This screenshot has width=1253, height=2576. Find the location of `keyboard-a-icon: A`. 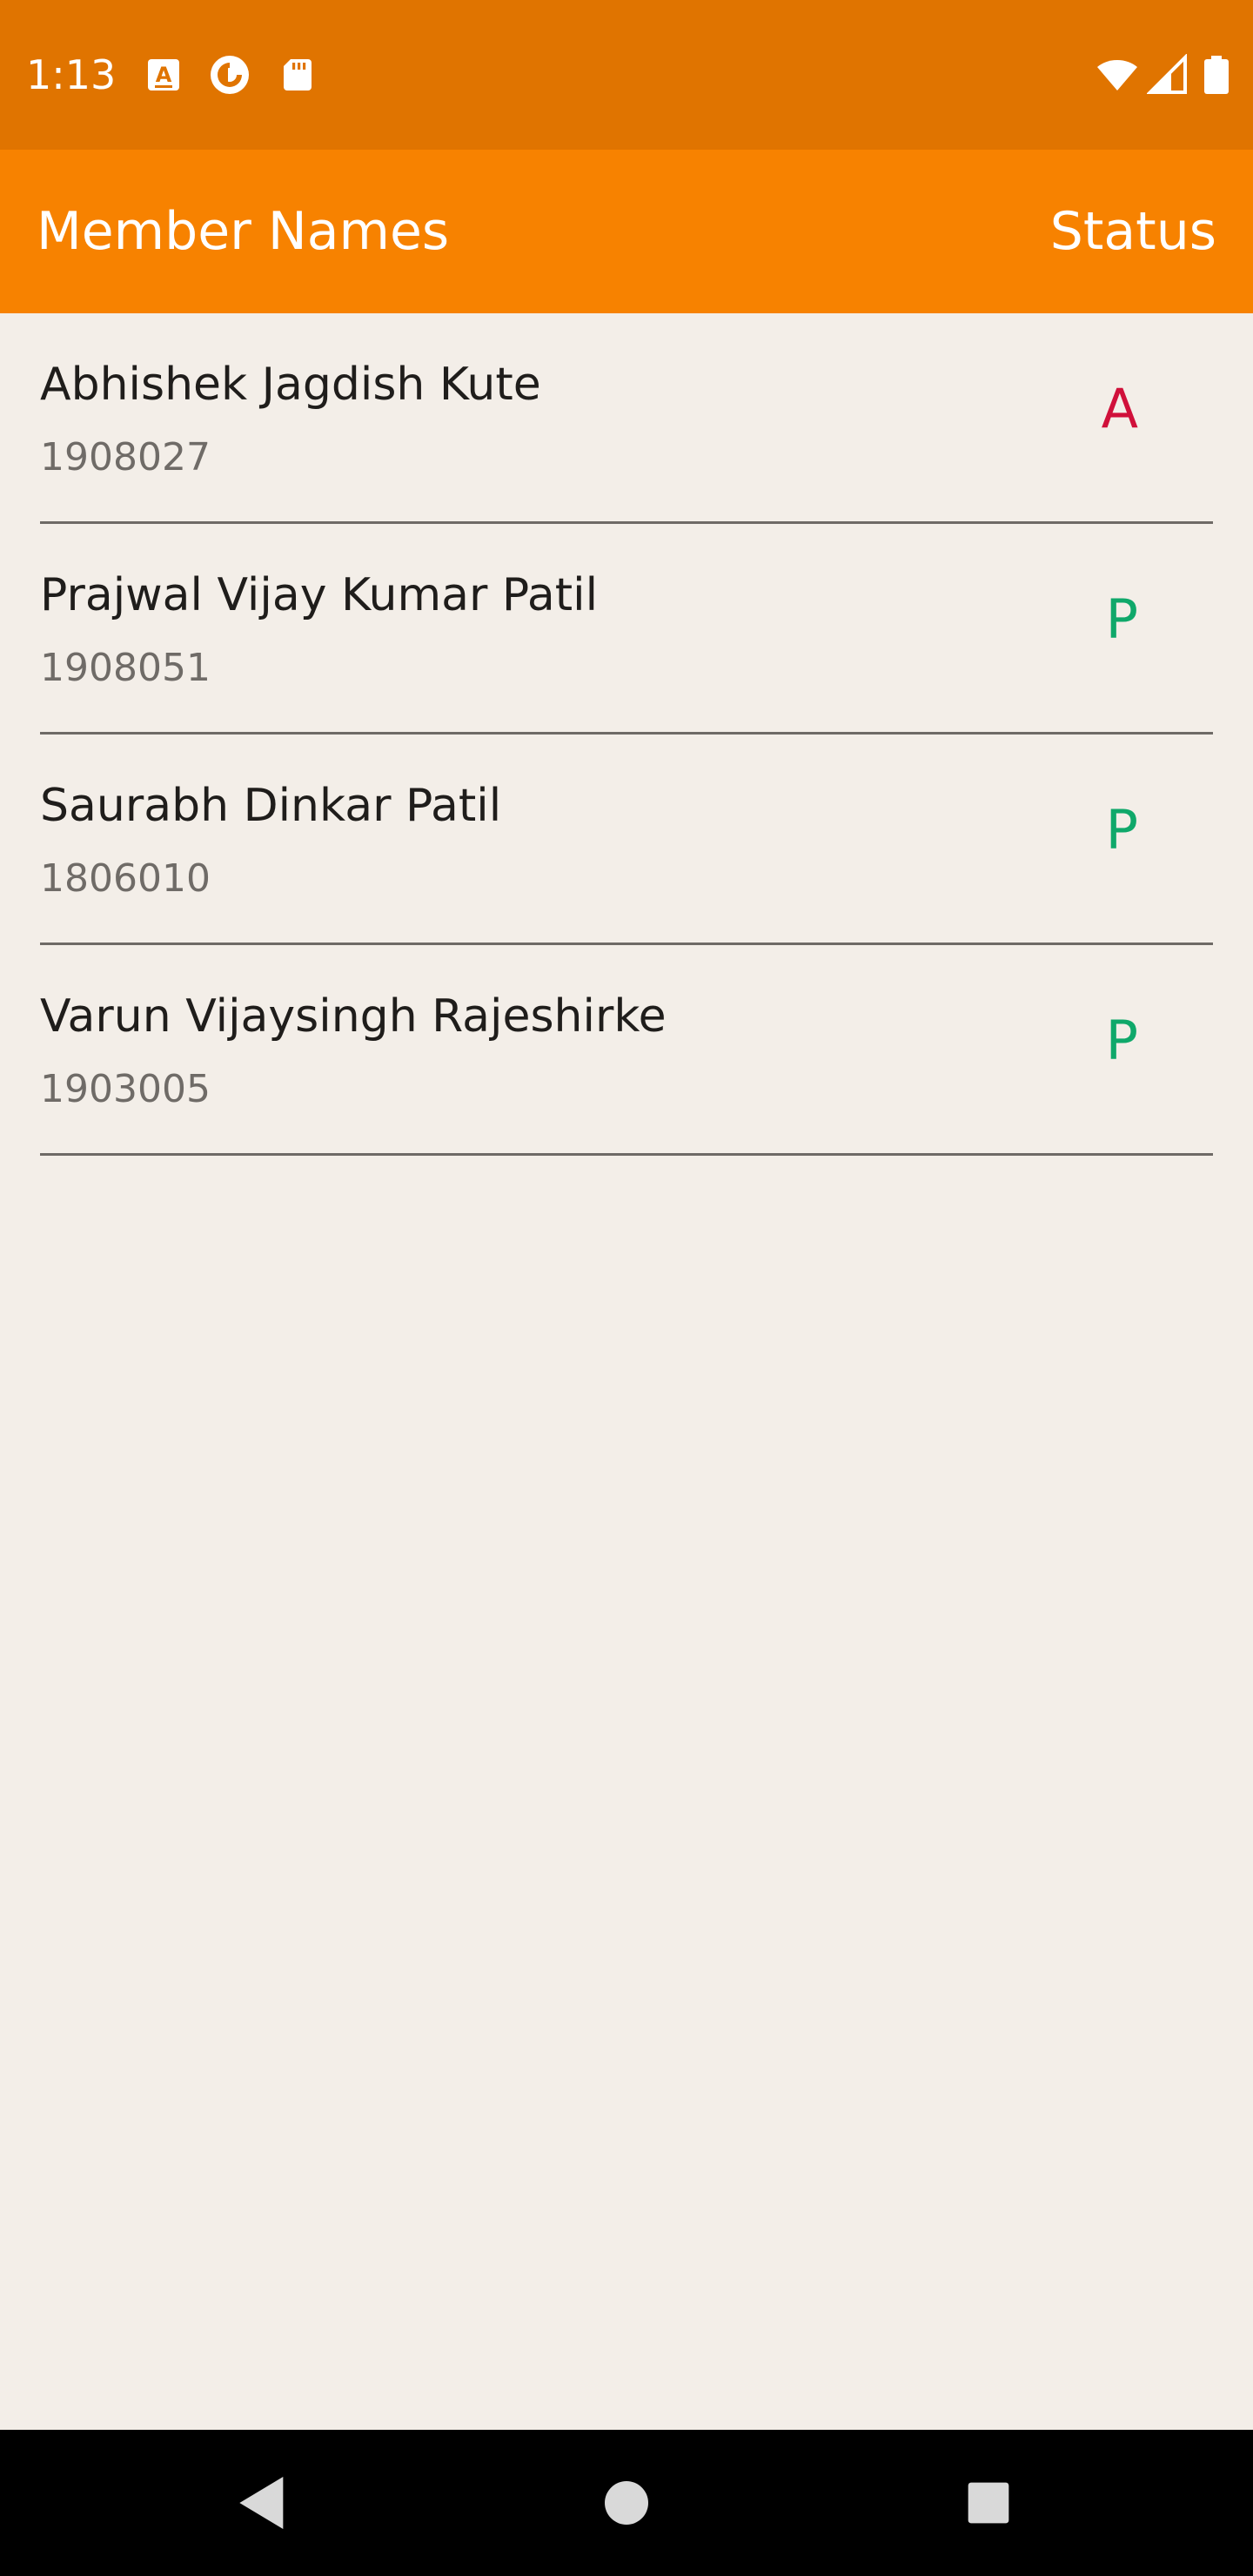

keyboard-a-icon: A is located at coordinates (163, 75).